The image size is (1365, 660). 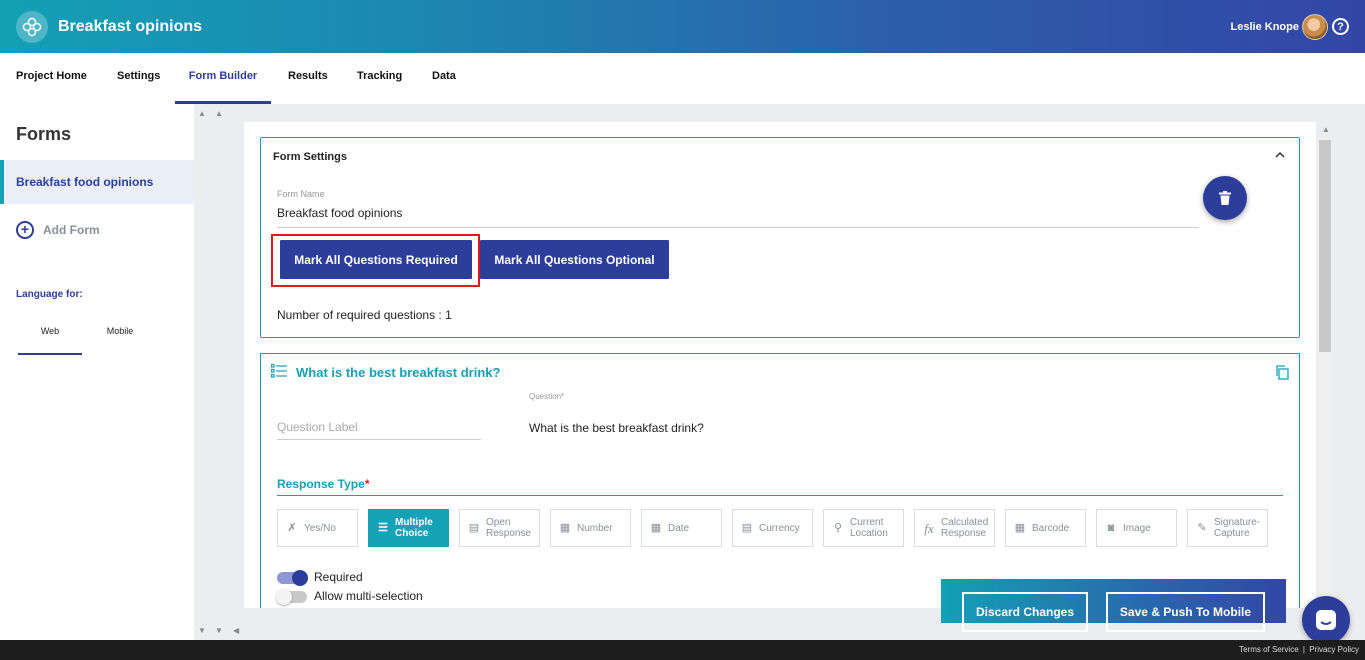 I want to click on chat-icon, so click(x=1326, y=620).